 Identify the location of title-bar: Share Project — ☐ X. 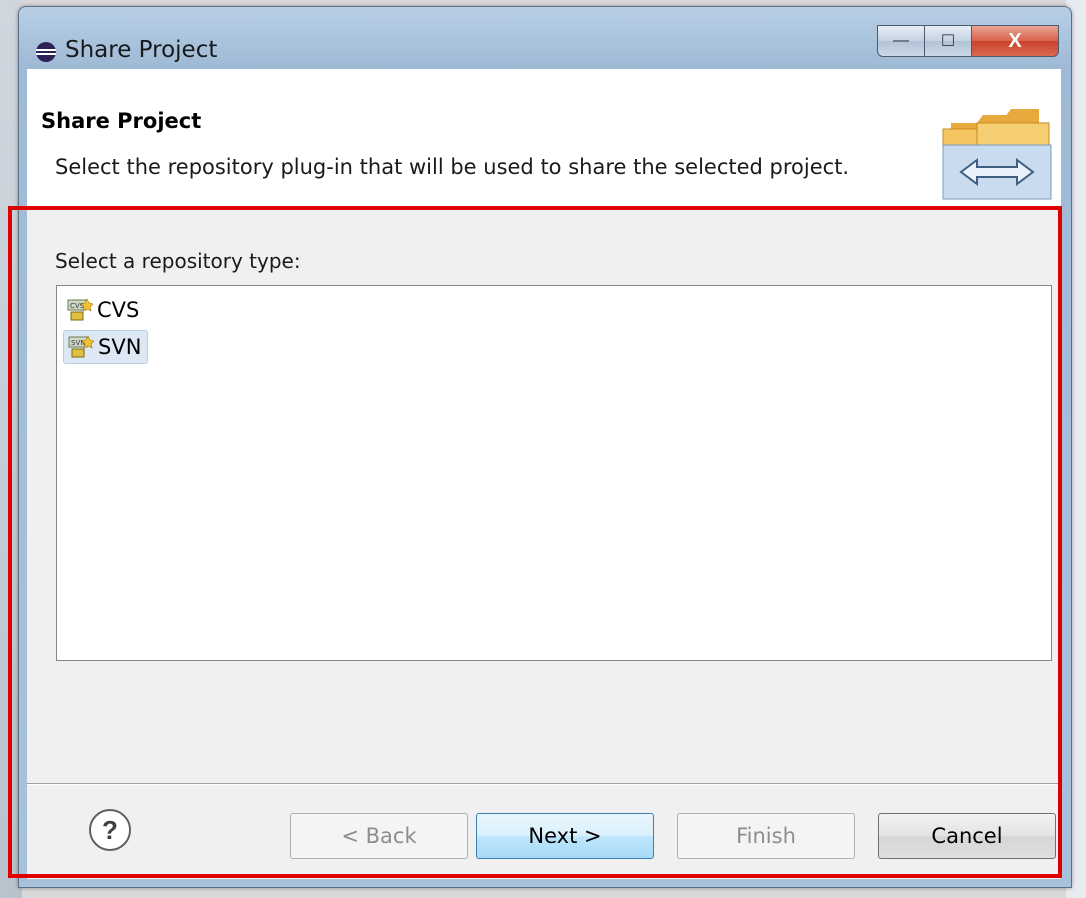
(545, 38).